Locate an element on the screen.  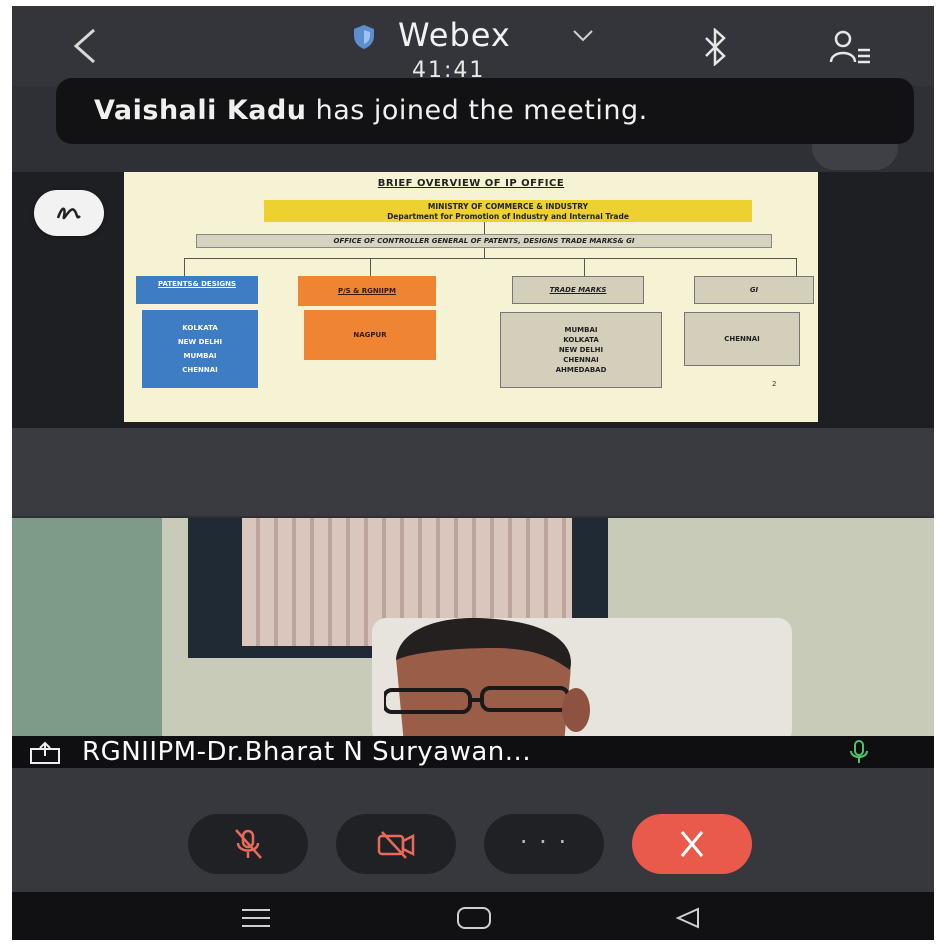
bluetooth-icon is located at coordinates (715, 47).